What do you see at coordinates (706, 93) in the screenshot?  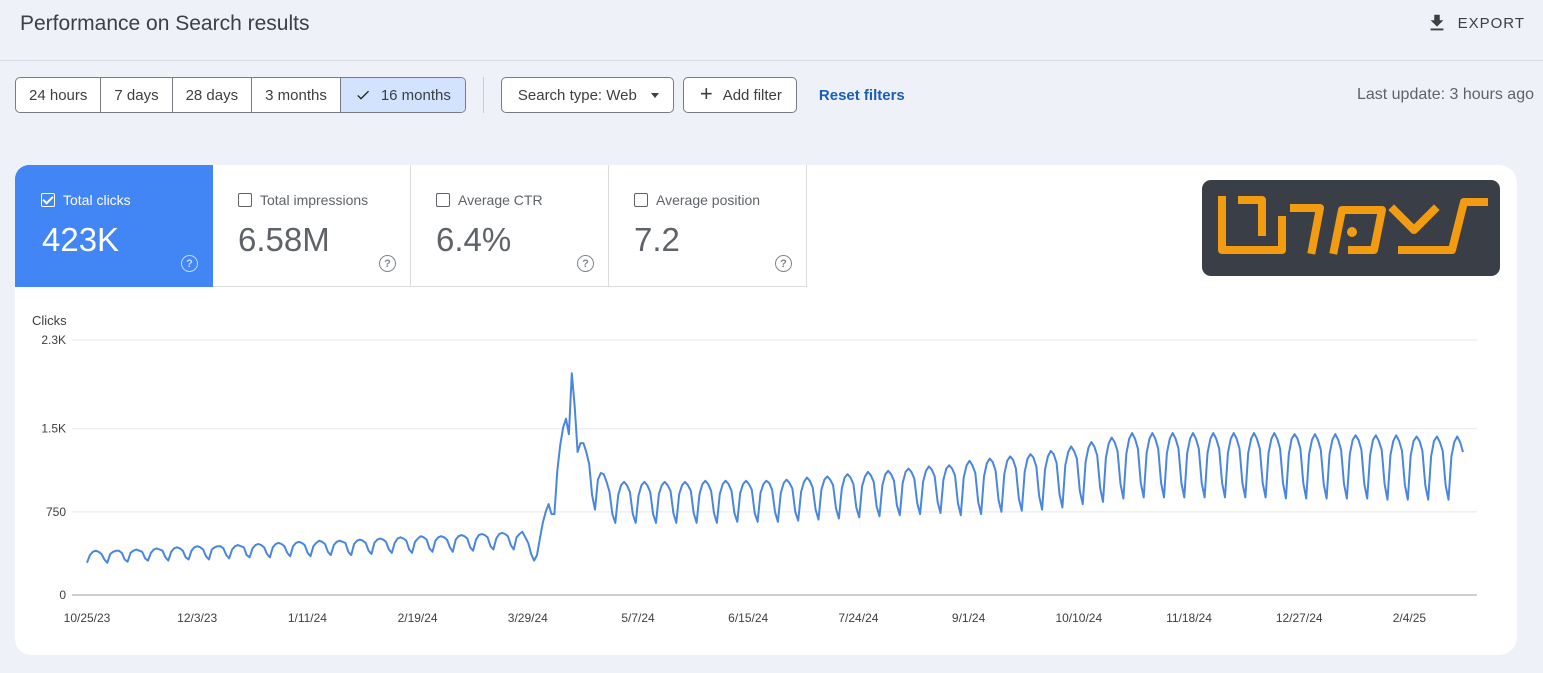 I see `plus-icon: +` at bounding box center [706, 93].